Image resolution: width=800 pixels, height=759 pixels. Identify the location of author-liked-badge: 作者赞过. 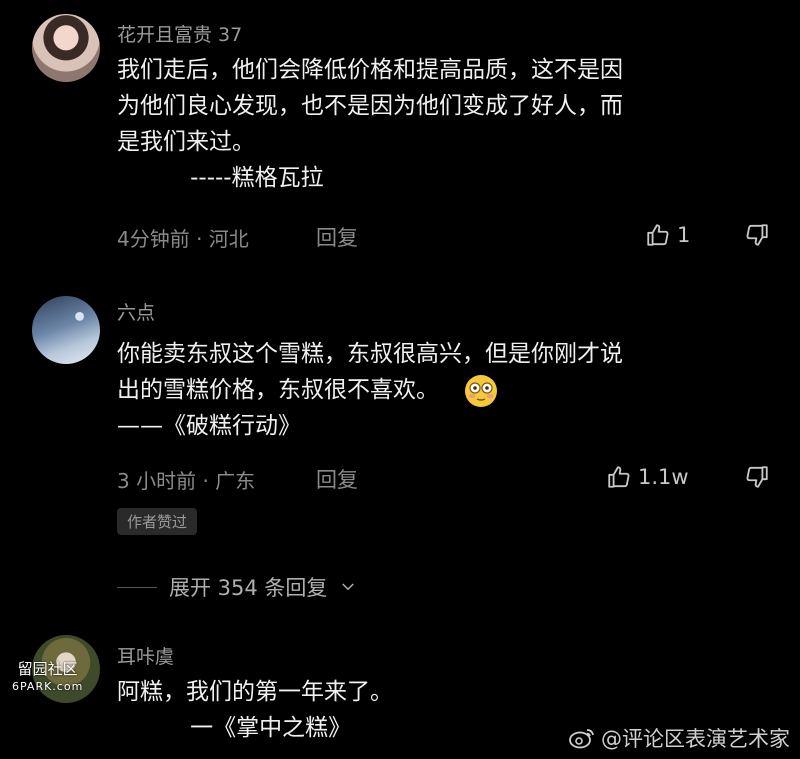
(157, 521).